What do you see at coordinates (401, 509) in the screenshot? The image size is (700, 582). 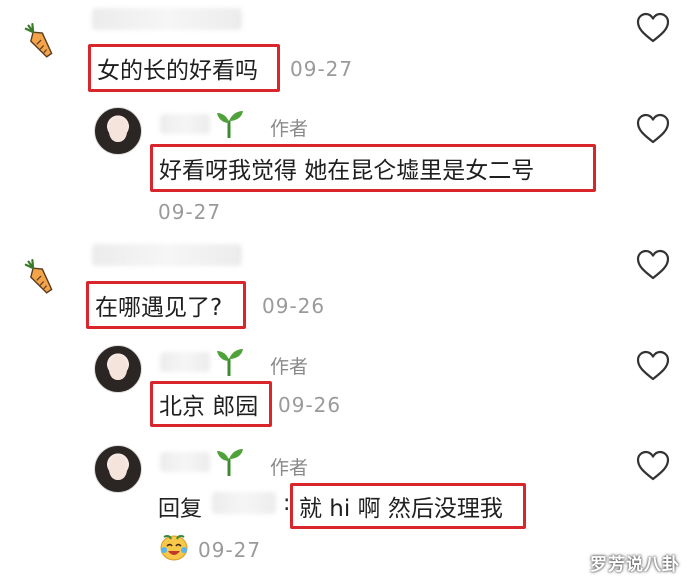 I see `reply-text: 就 hi 啊 然后没理我` at bounding box center [401, 509].